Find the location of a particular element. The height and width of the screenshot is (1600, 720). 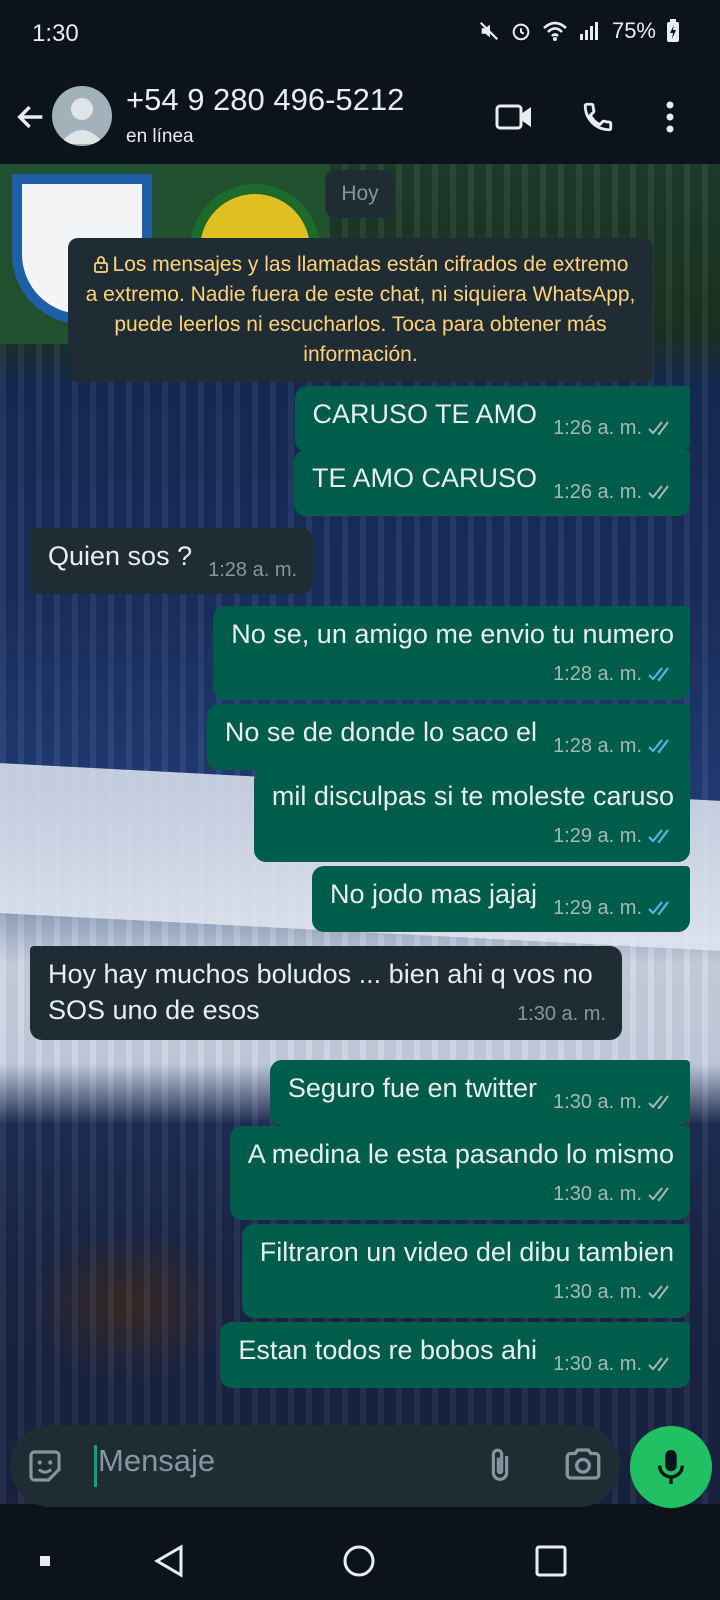

nav-home-button is located at coordinates (359, 1561).